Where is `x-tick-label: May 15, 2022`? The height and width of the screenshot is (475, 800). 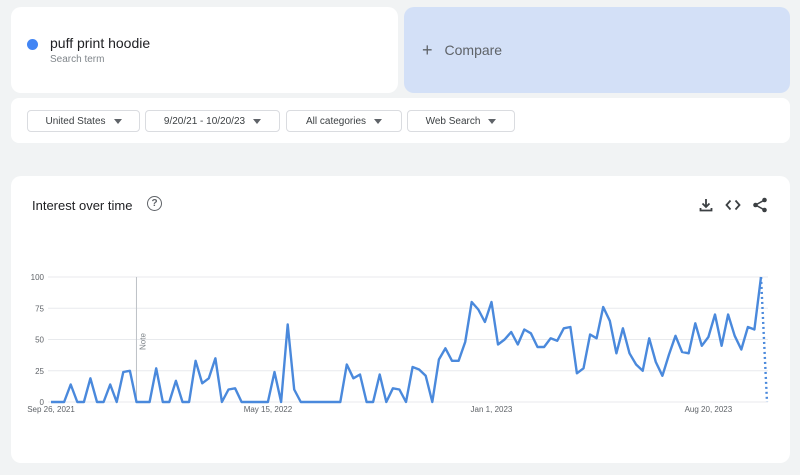
x-tick-label: May 15, 2022 is located at coordinates (268, 409).